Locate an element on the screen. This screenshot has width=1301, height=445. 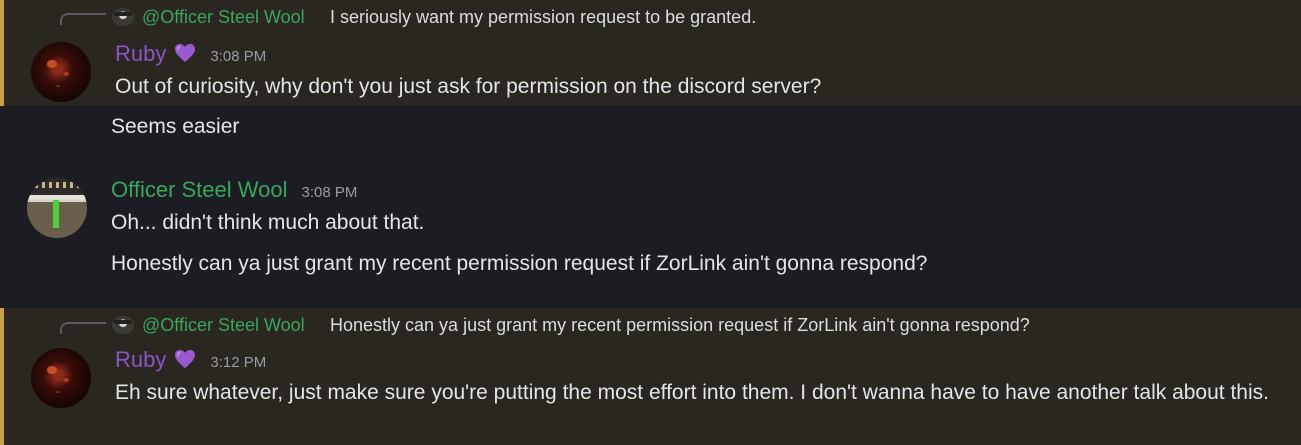
message-header: Ruby 3:12 PM is located at coordinates (190, 360).